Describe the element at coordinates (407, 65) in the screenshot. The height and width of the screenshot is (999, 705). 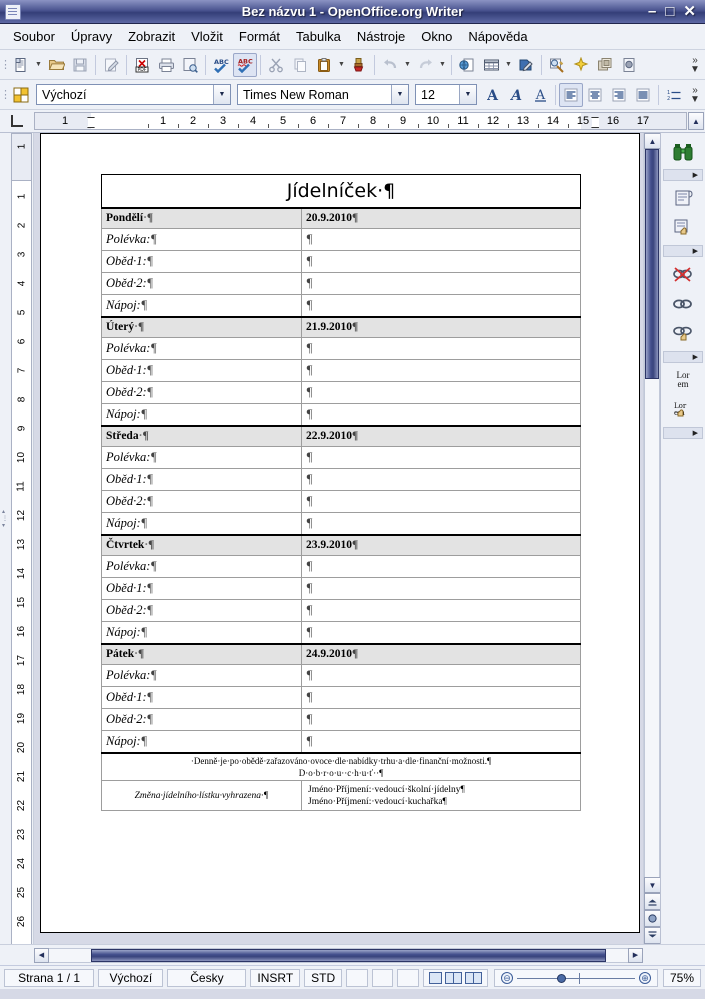
I see `undo-dropdown-icon: ▼` at that location.